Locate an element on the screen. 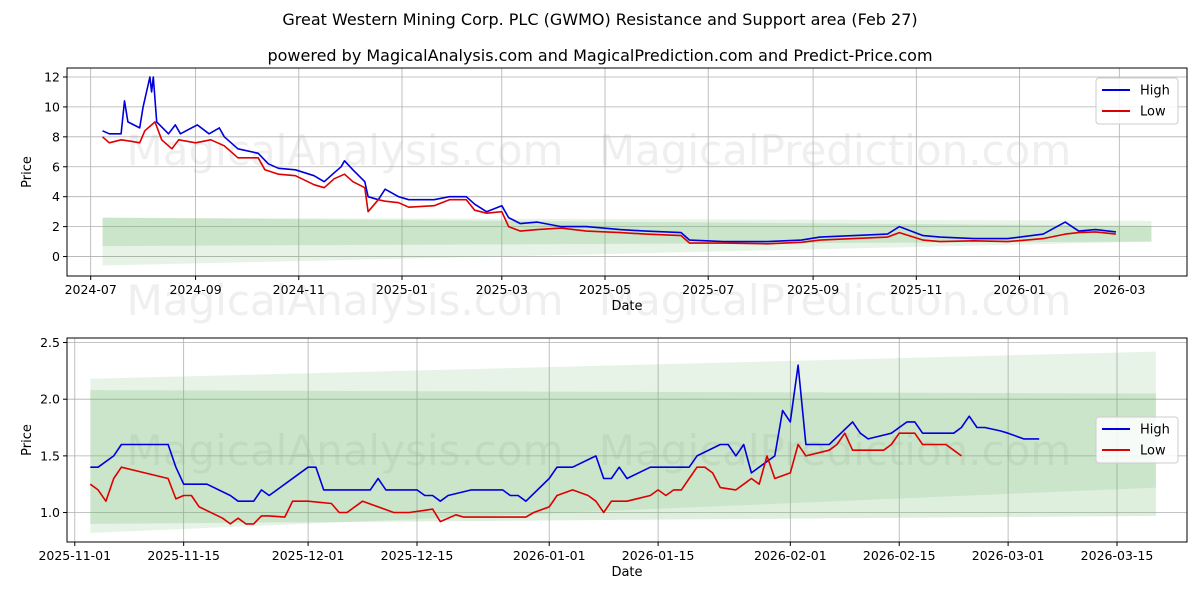  x-tick-label: 2026-01-15 is located at coordinates (658, 555).